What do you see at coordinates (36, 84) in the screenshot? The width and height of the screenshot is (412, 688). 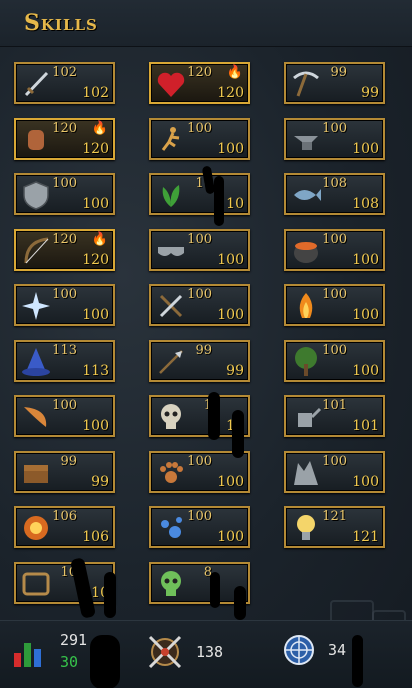 I see `sword-icon` at bounding box center [36, 84].